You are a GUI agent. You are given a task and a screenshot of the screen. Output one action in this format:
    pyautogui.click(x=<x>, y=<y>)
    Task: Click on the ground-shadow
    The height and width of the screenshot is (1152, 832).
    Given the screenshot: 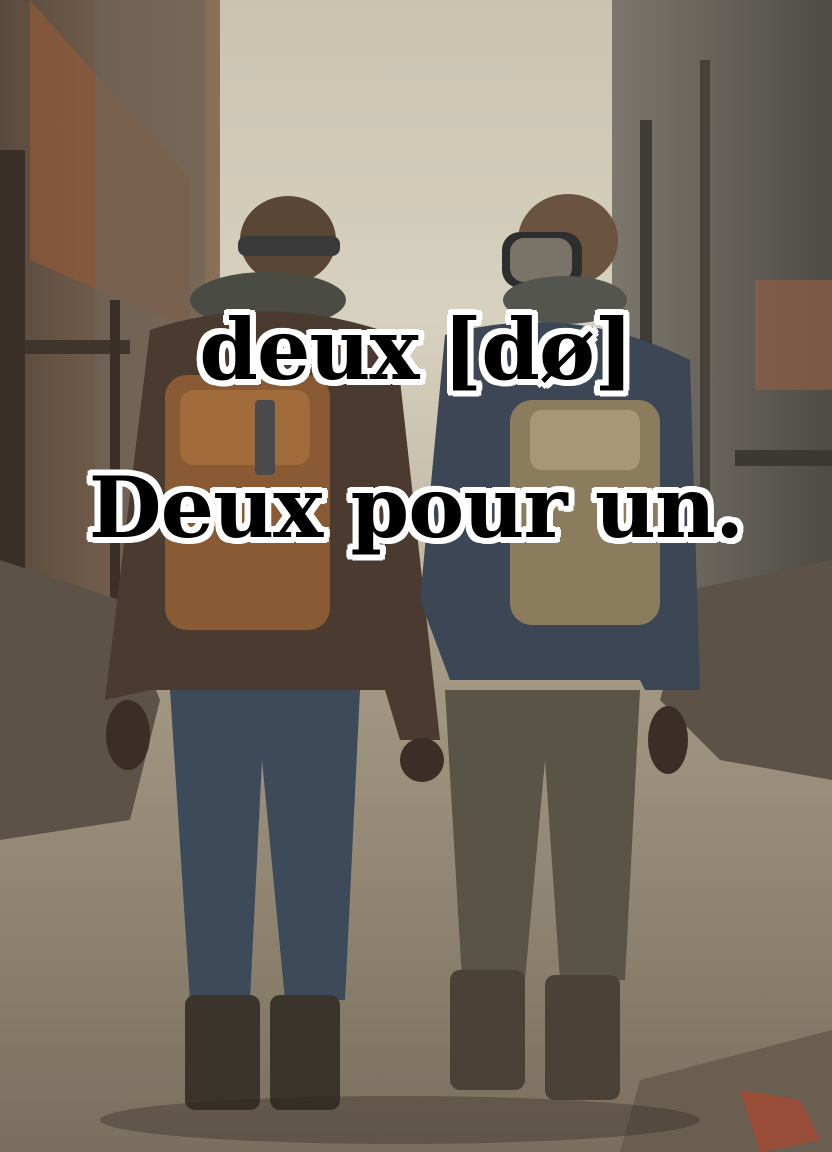 What is the action you would take?
    pyautogui.click(x=400, y=1120)
    